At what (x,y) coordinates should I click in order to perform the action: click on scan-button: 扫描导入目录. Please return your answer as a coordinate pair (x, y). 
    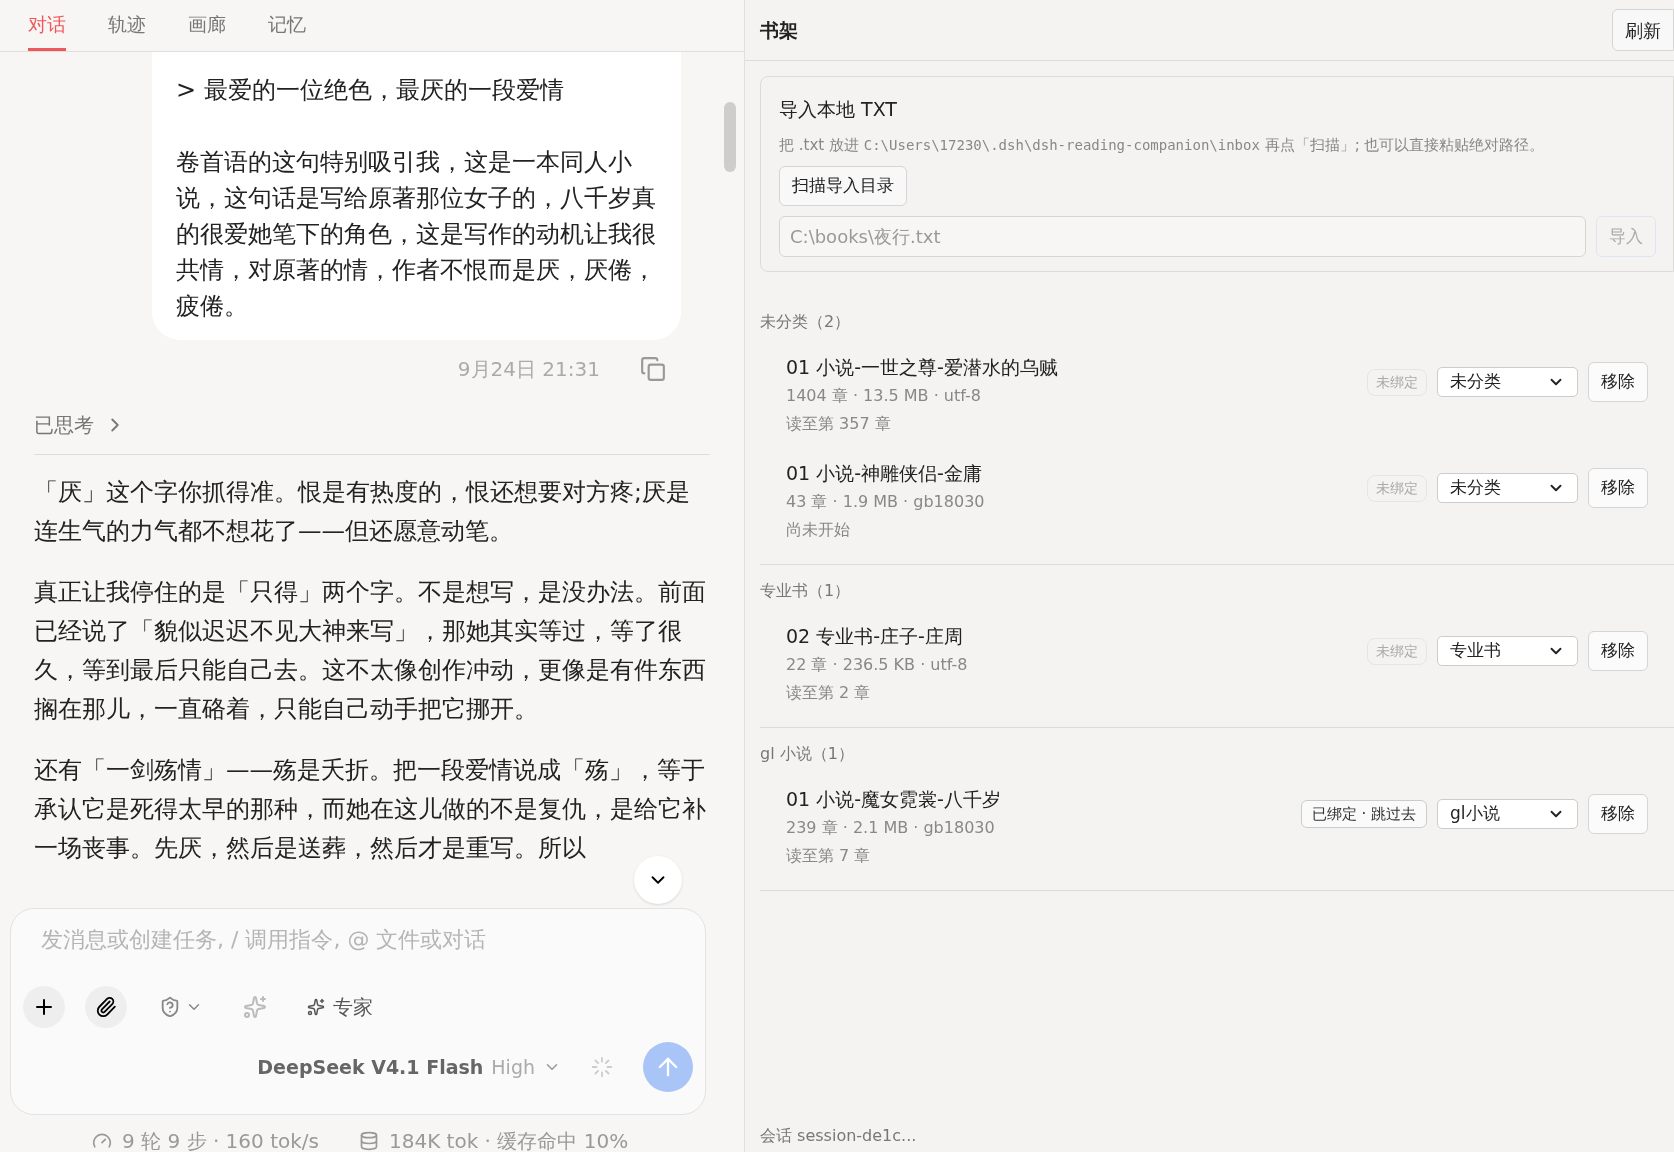
    Looking at the image, I should click on (843, 186).